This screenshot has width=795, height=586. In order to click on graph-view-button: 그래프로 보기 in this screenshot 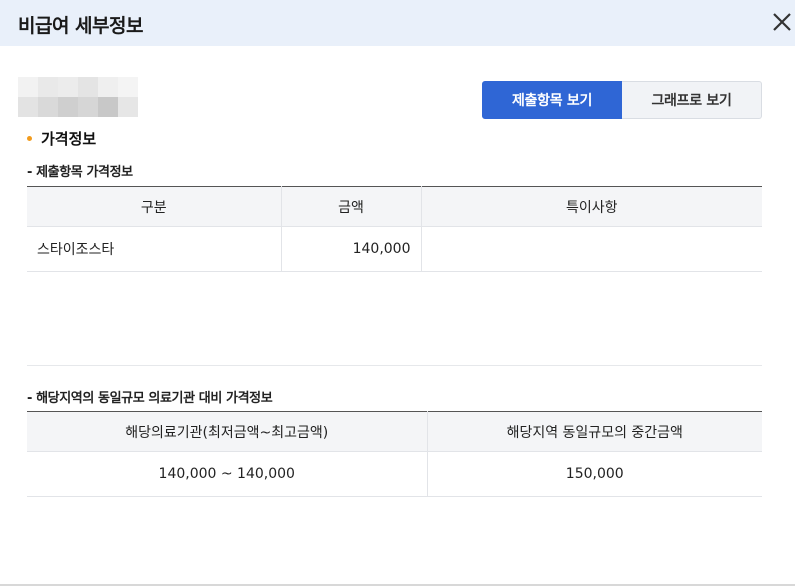, I will do `click(692, 100)`.